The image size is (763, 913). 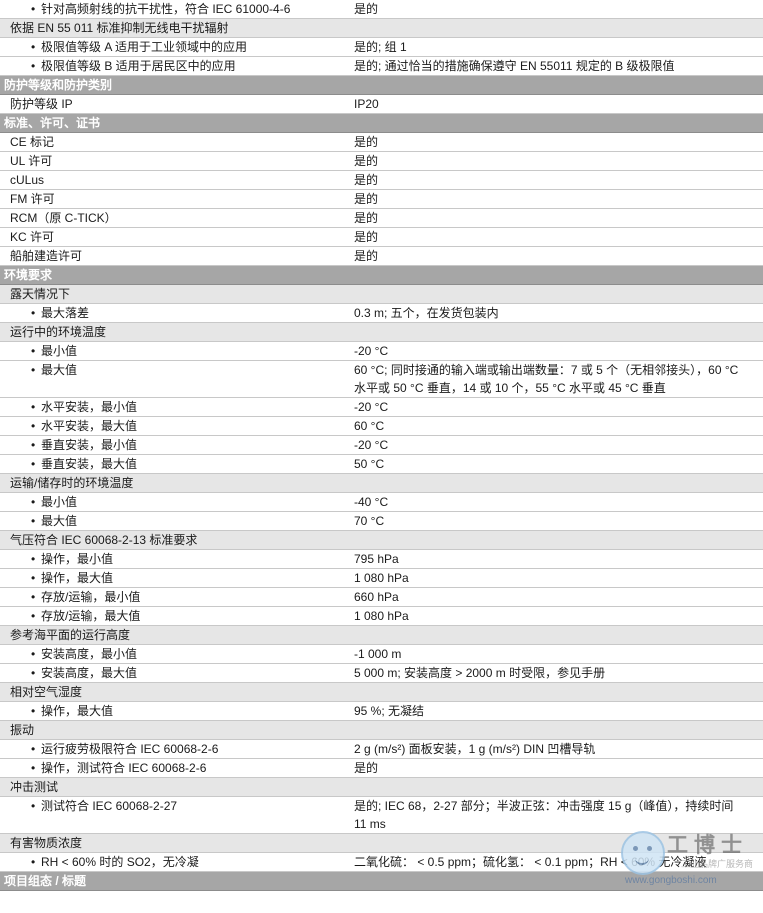 I want to click on spec-label: • 最大落差, so click(x=171, y=313).